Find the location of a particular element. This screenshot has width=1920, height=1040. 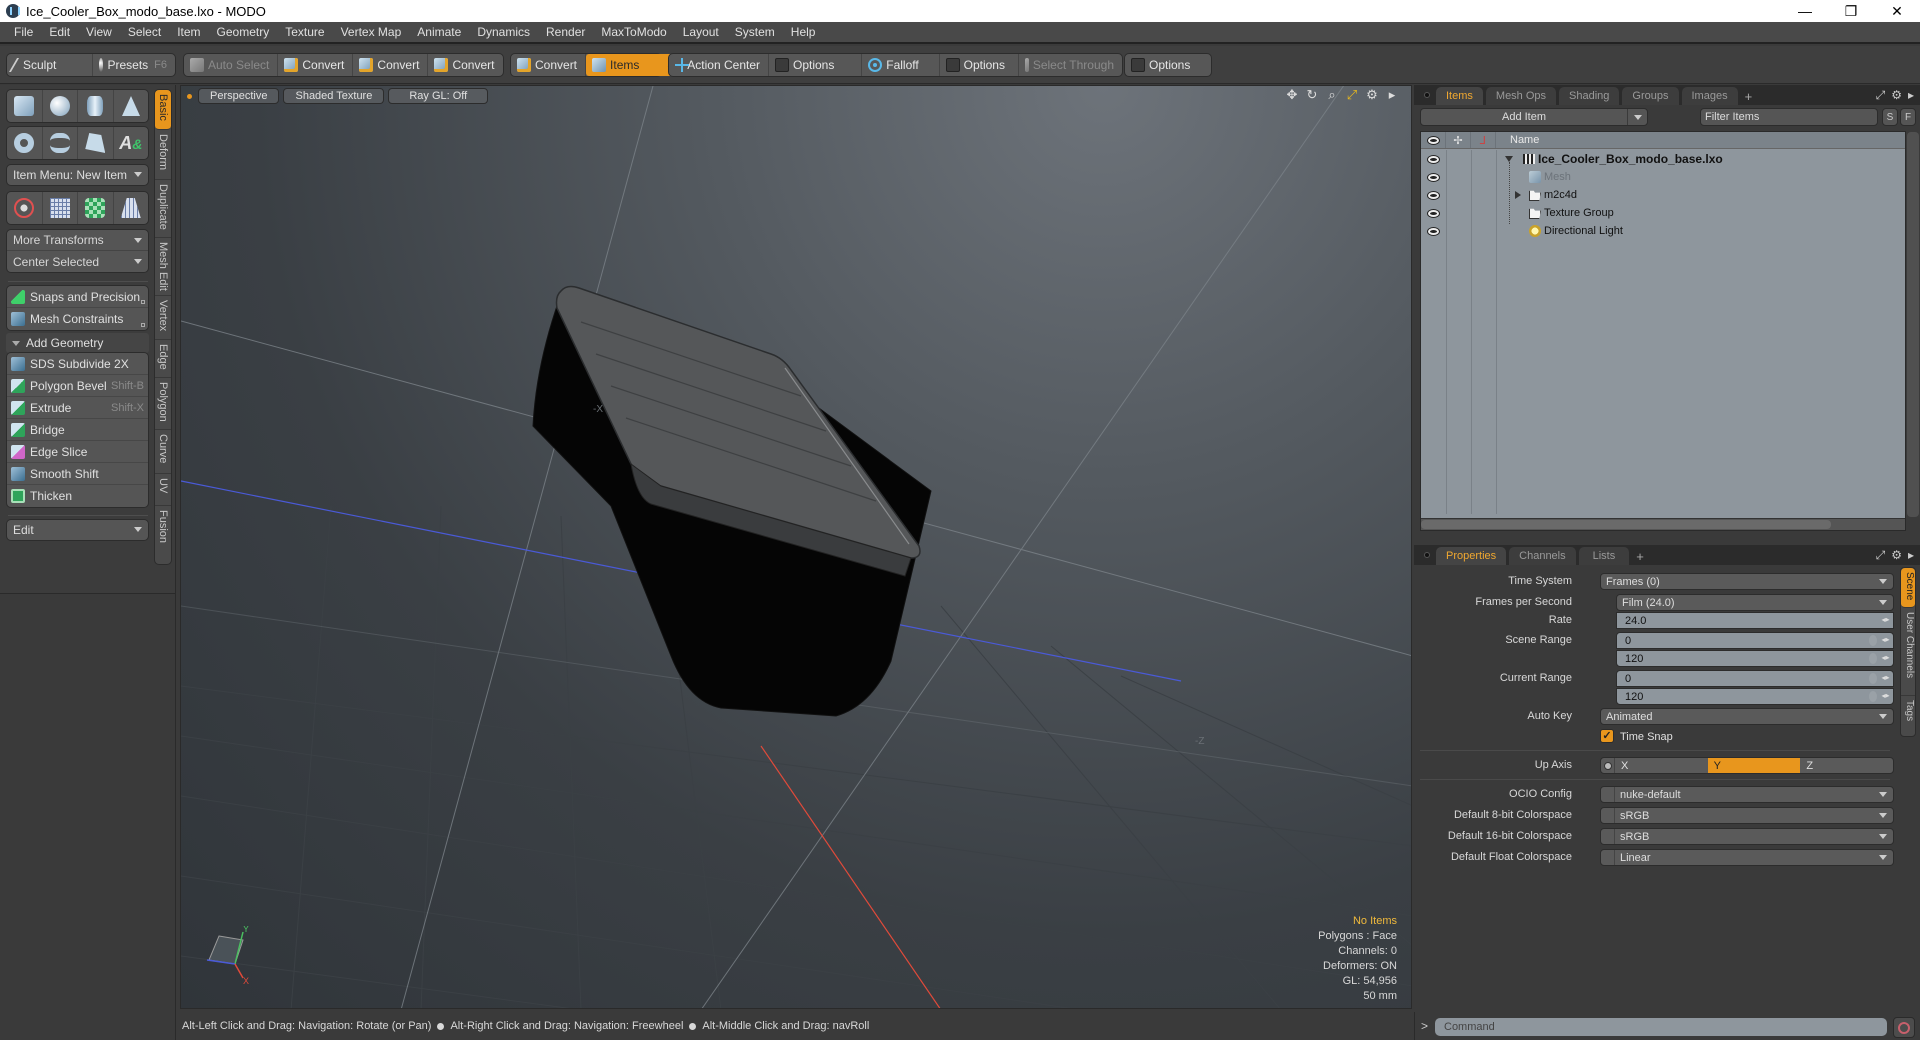

falloff-button: Falloff is located at coordinates (901, 65).